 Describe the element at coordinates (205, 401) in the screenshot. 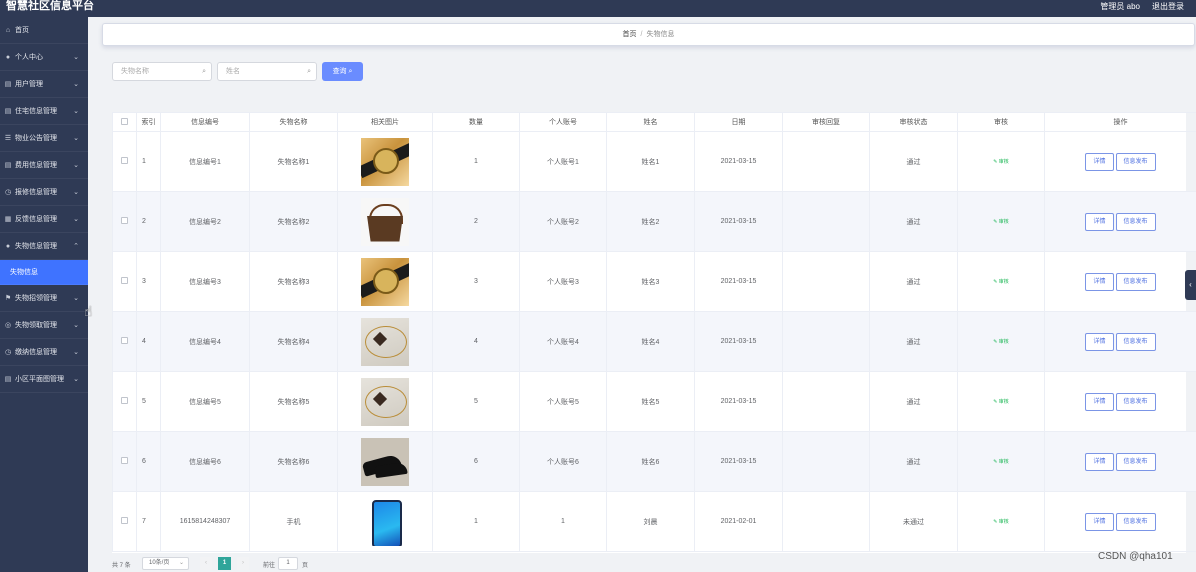

I see `cell-code: 信息编号5` at that location.